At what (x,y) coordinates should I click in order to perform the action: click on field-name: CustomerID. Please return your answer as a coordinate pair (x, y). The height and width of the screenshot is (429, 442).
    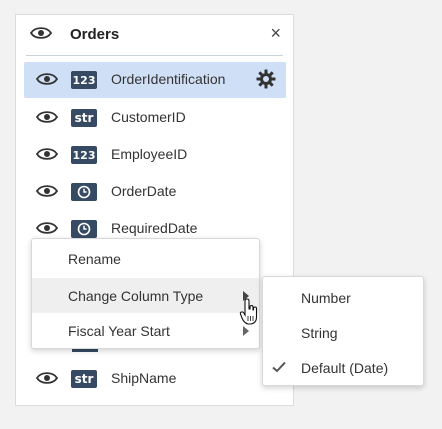
    Looking at the image, I should click on (148, 117).